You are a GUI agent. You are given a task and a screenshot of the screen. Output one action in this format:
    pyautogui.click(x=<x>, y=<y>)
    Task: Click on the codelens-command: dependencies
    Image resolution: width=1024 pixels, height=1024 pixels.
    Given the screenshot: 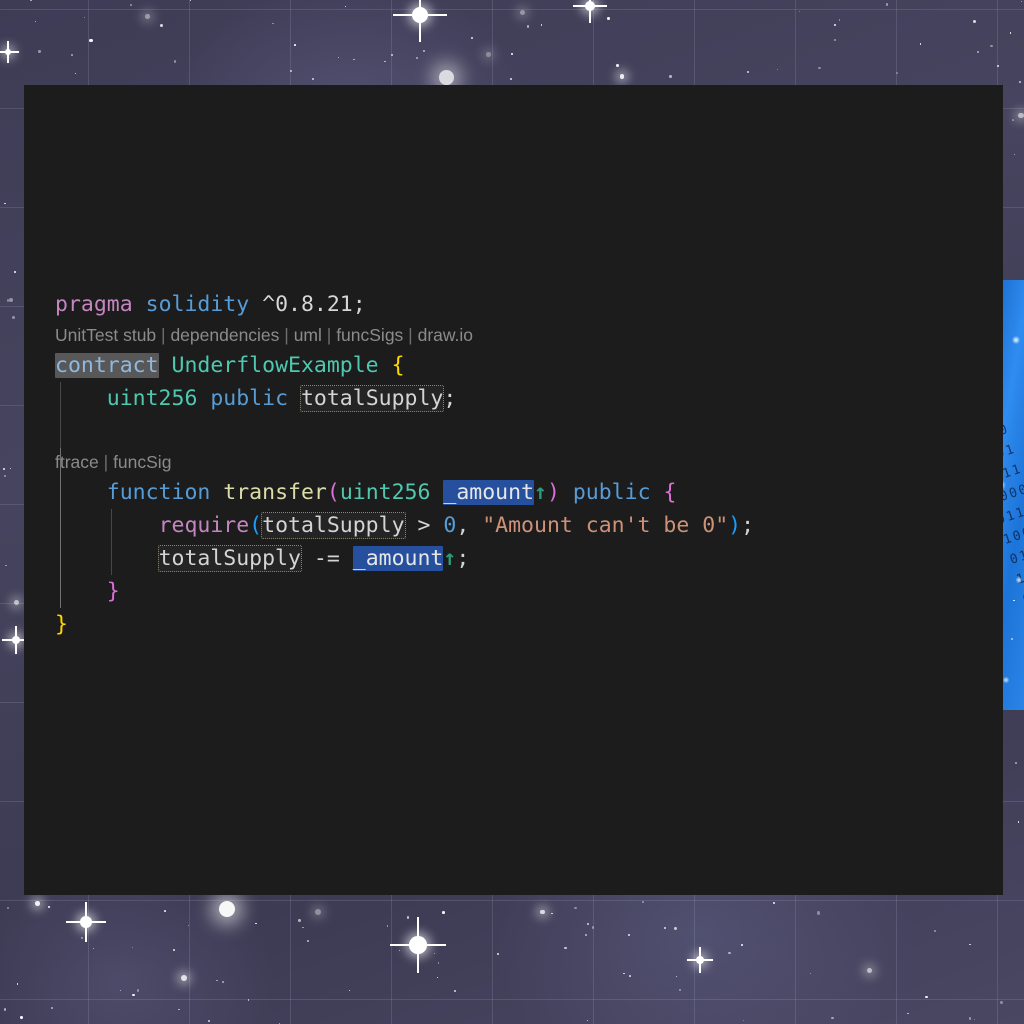 What is the action you would take?
    pyautogui.click(x=224, y=335)
    